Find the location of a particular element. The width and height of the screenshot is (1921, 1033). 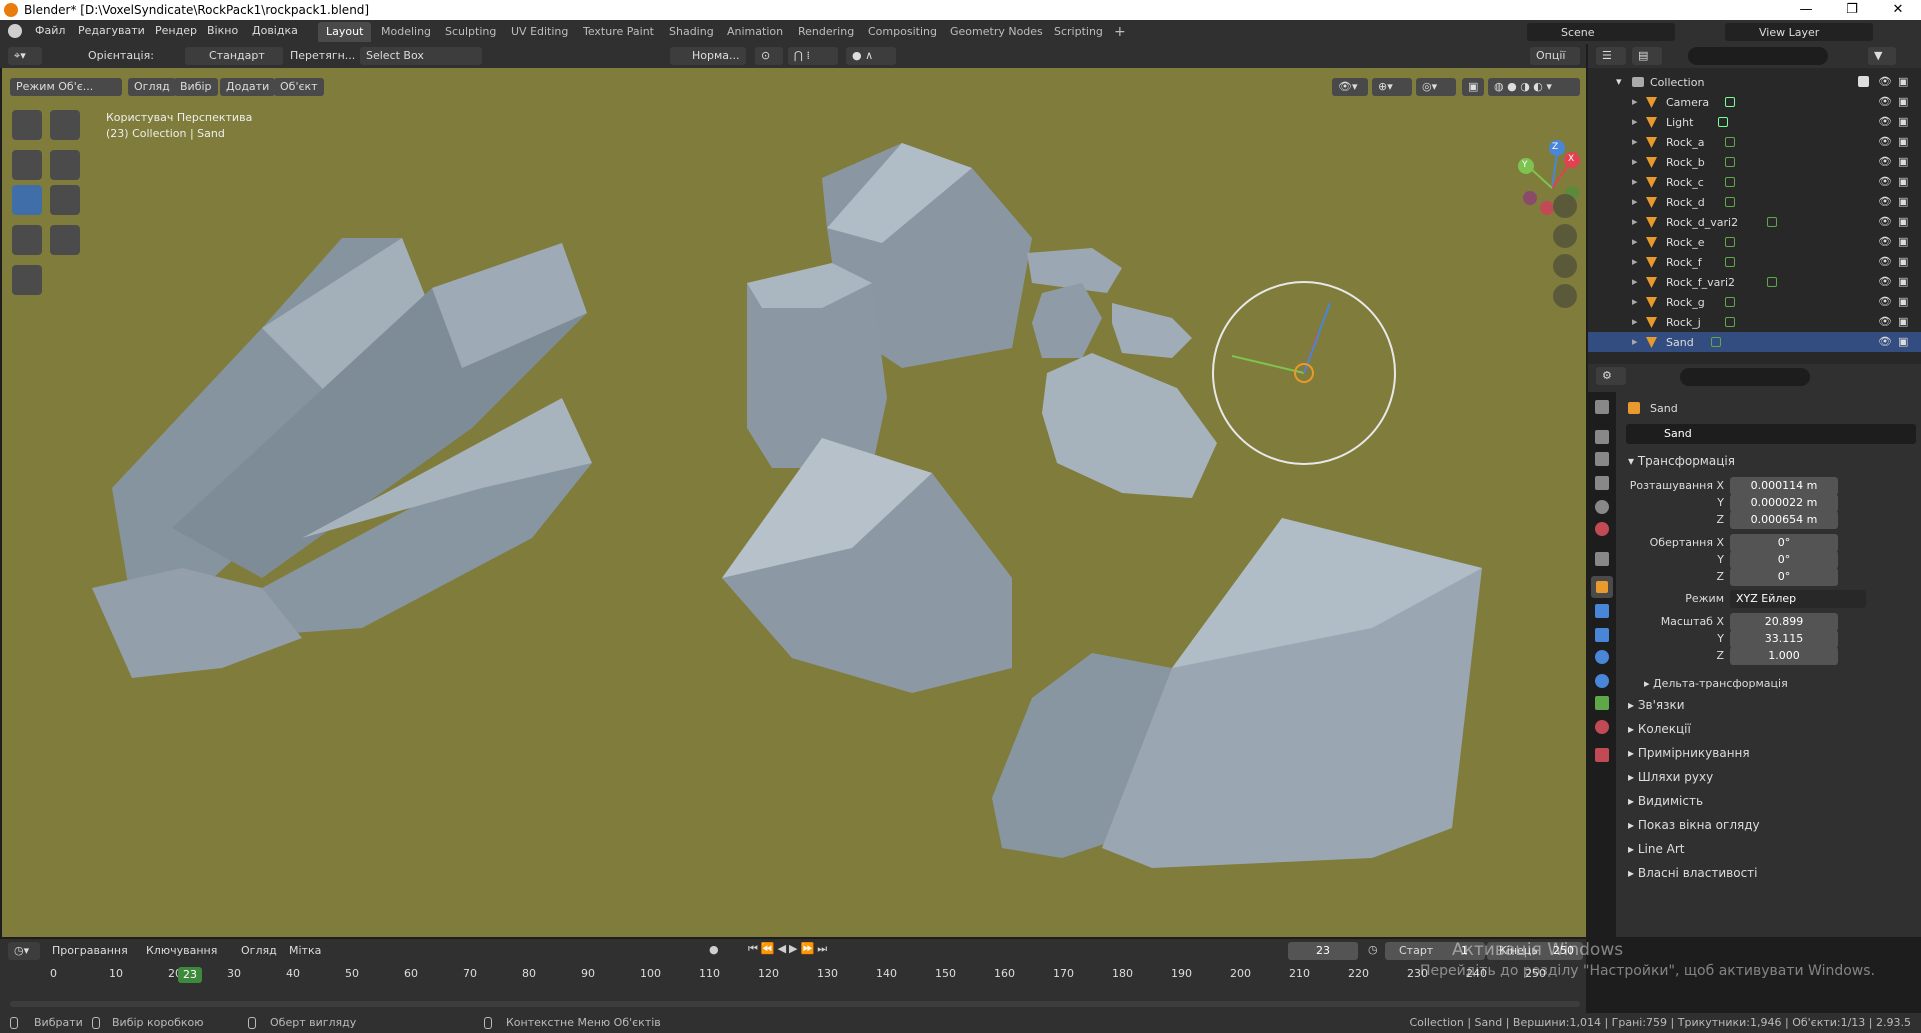

outliner-item-name: Rock_f is located at coordinates (1684, 262).